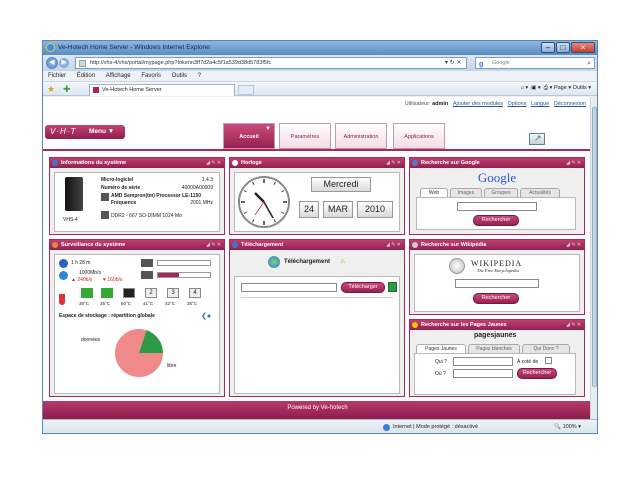  Describe the element at coordinates (496, 298) in the screenshot. I see `wikipedia-search-button: Rechercher` at that location.